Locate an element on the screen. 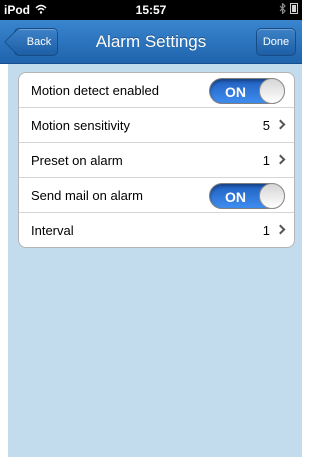 The width and height of the screenshot is (320, 457). bluetooth-icon is located at coordinates (282, 9).